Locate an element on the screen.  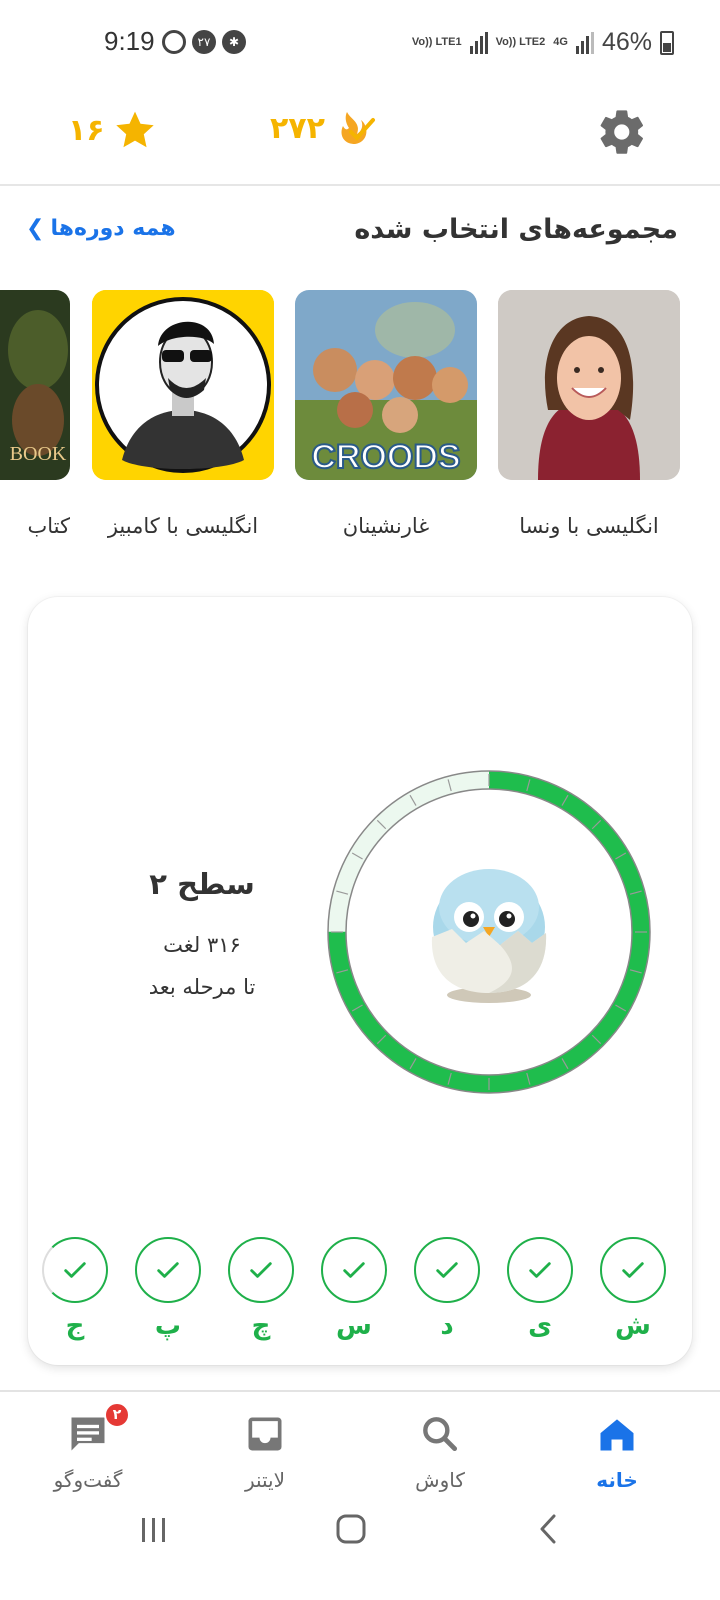
home-button-icon is located at coordinates (351, 1529).